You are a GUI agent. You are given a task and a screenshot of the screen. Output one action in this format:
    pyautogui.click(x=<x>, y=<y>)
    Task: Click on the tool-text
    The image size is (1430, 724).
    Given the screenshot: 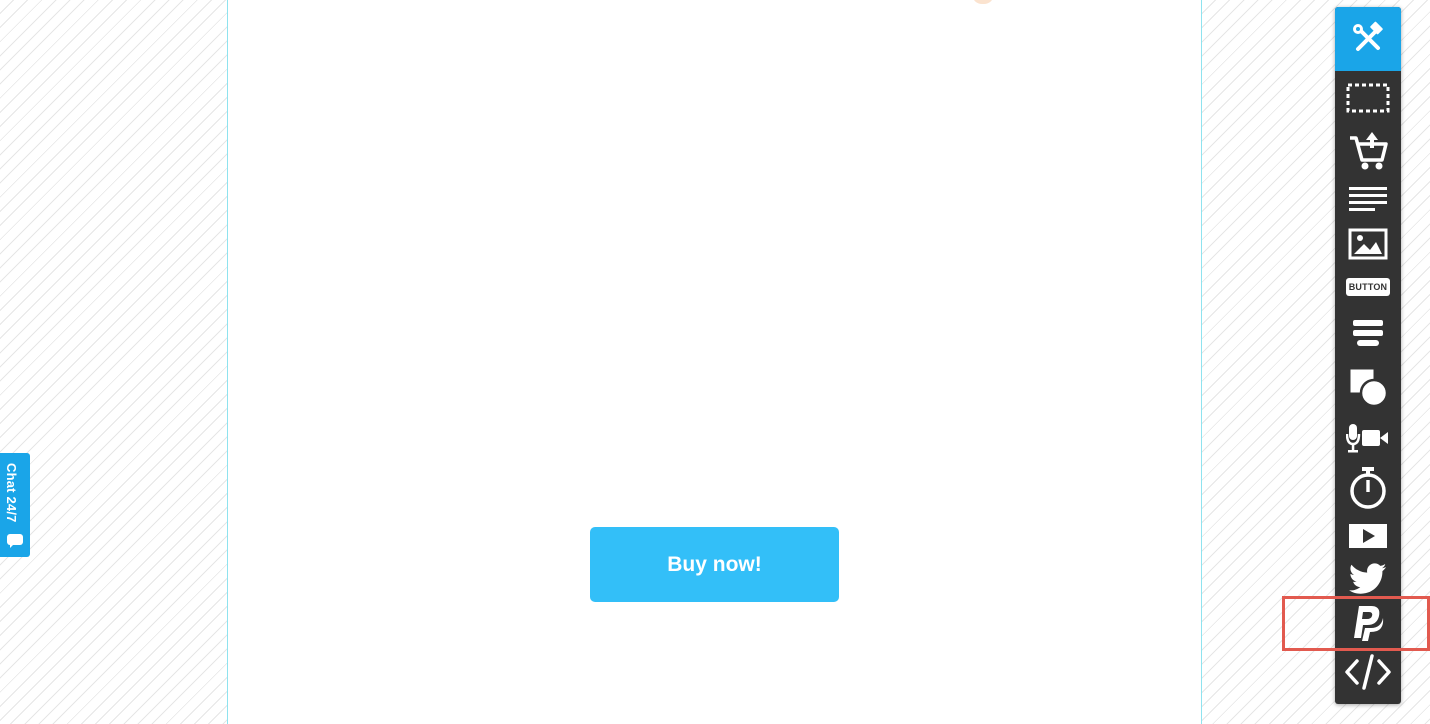 What is the action you would take?
    pyautogui.click(x=1368, y=199)
    